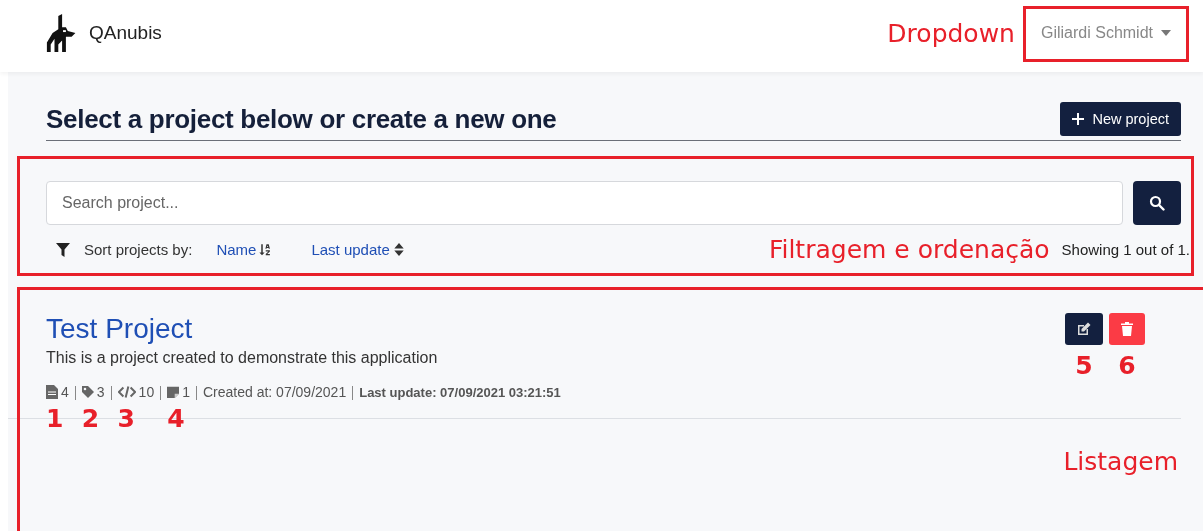 Image resolution: width=1203 pixels, height=531 pixels. Describe the element at coordinates (398, 249) in the screenshot. I see `sort-icon` at that location.